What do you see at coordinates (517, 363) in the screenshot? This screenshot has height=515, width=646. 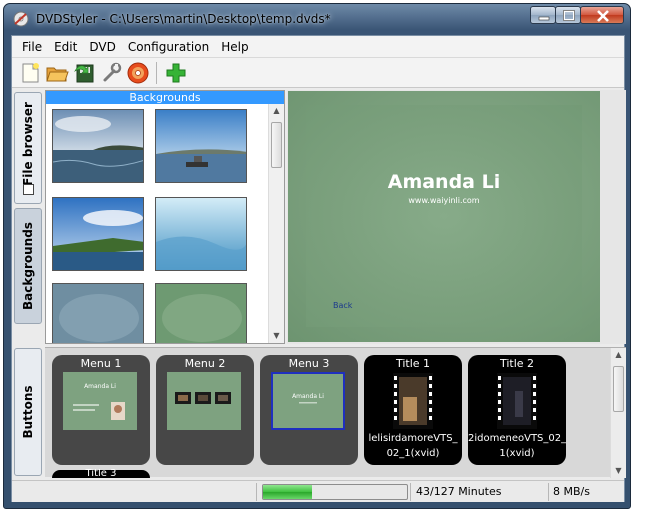 I see `card-label: Title 2` at bounding box center [517, 363].